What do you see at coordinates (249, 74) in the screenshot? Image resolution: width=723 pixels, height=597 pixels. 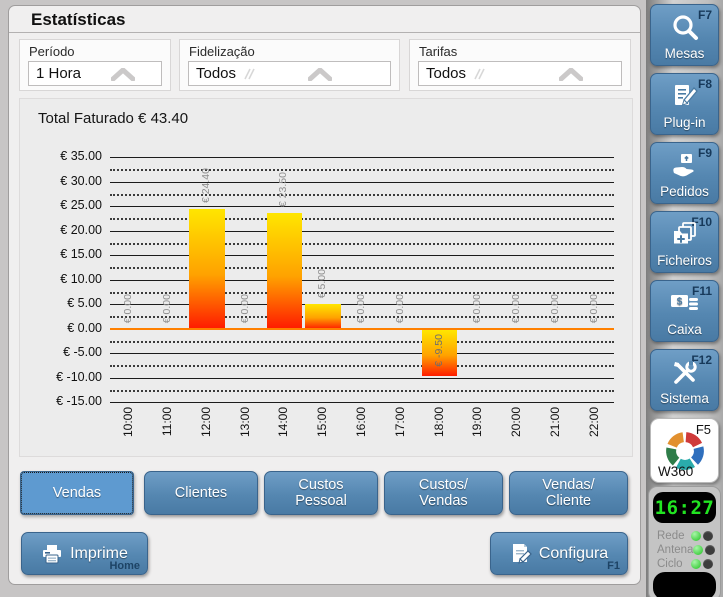 I see `edit-mark-icon` at bounding box center [249, 74].